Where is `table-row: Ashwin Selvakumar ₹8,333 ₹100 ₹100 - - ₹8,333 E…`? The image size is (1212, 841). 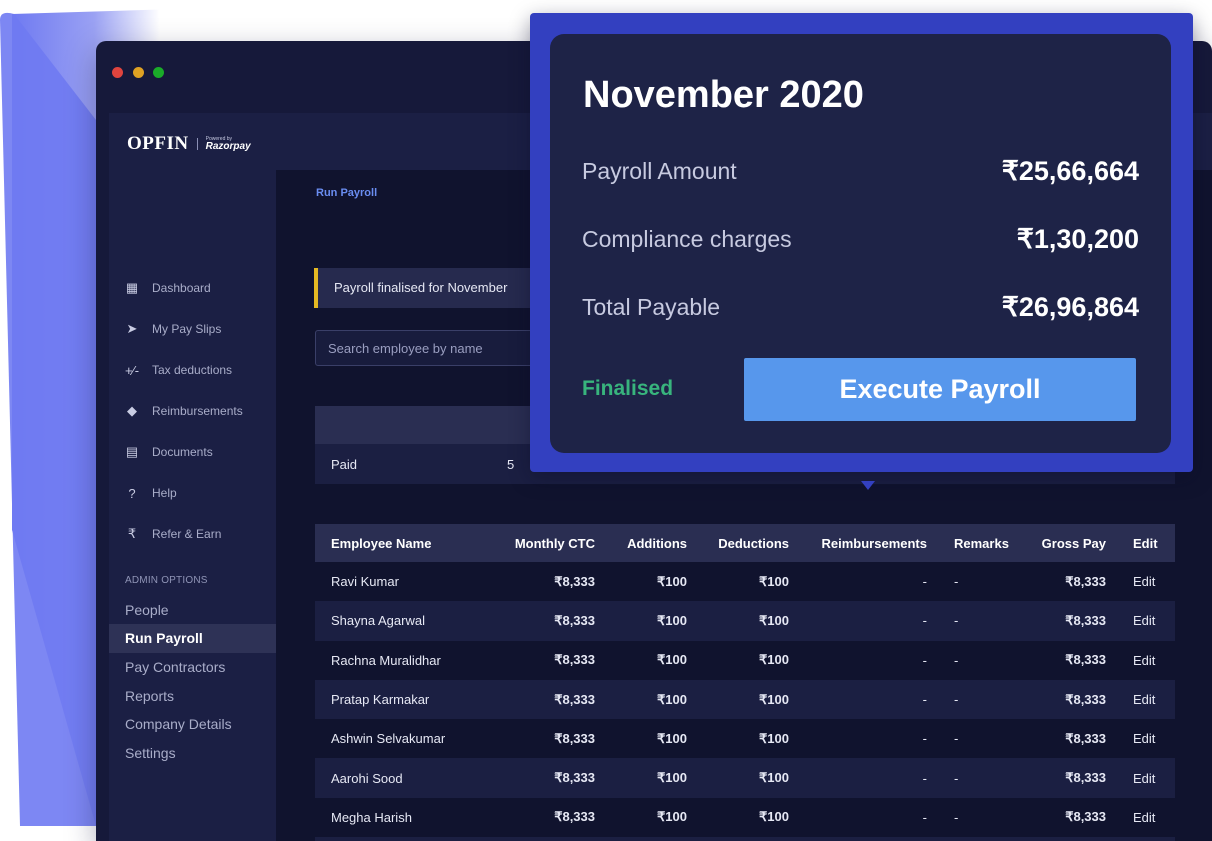
table-row: Ashwin Selvakumar ₹8,333 ₹100 ₹100 - - ₹8,333 E… is located at coordinates (745, 738).